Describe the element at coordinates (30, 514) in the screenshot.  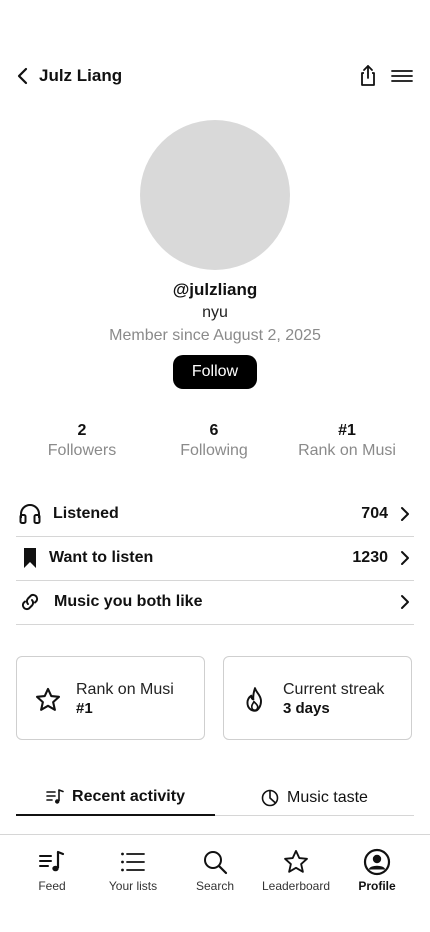
I see `headphones-icon` at that location.